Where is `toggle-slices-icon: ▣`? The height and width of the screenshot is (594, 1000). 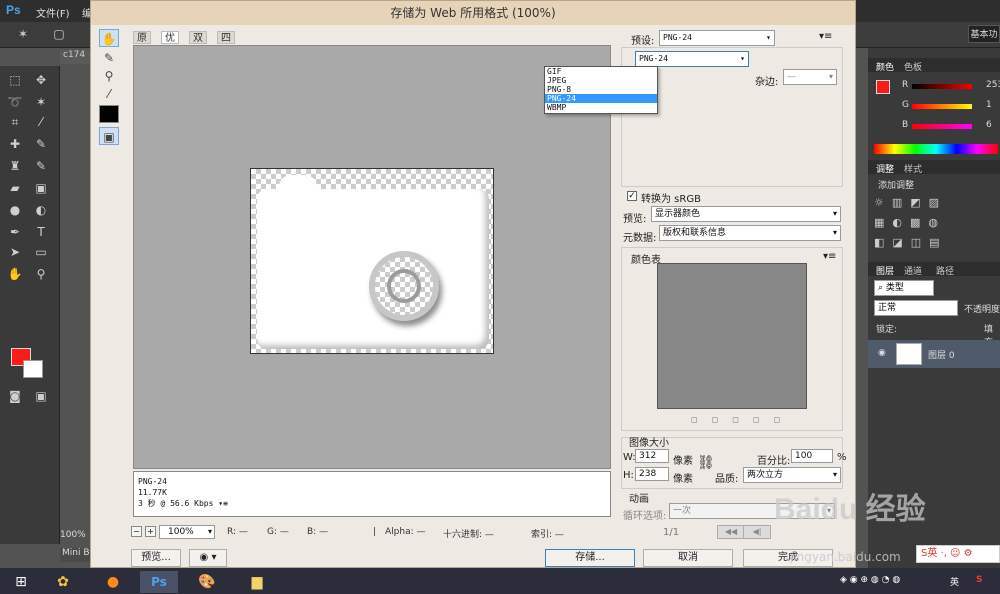 toggle-slices-icon: ▣ is located at coordinates (109, 136).